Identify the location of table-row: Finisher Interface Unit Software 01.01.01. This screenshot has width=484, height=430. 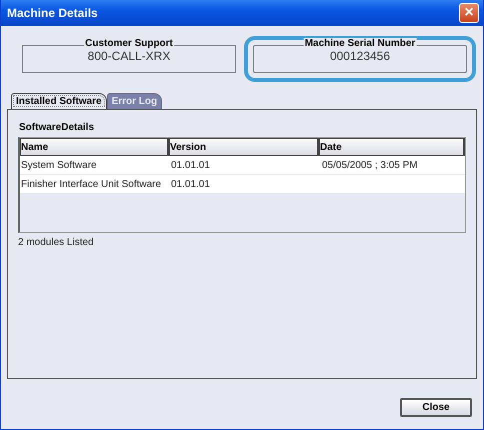
(242, 184).